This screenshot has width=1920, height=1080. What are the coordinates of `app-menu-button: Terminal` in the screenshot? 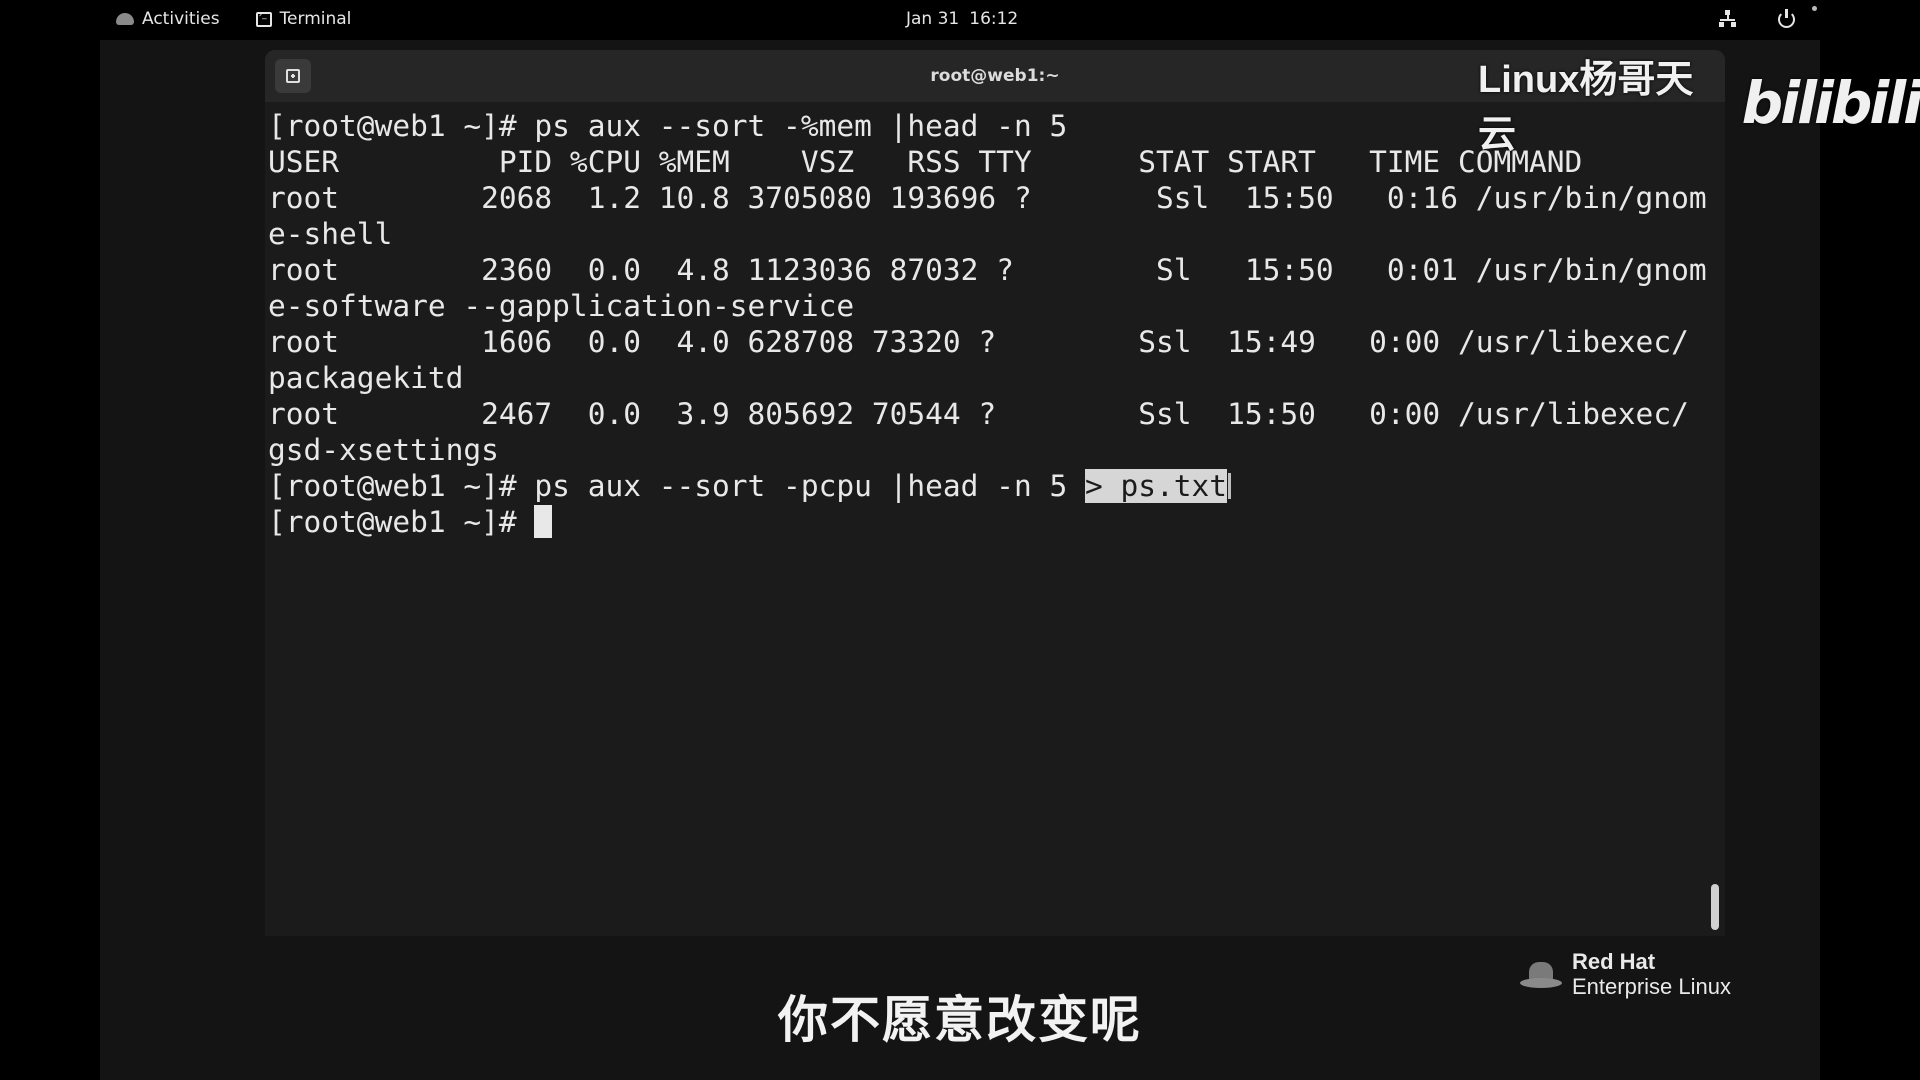 It's located at (303, 19).